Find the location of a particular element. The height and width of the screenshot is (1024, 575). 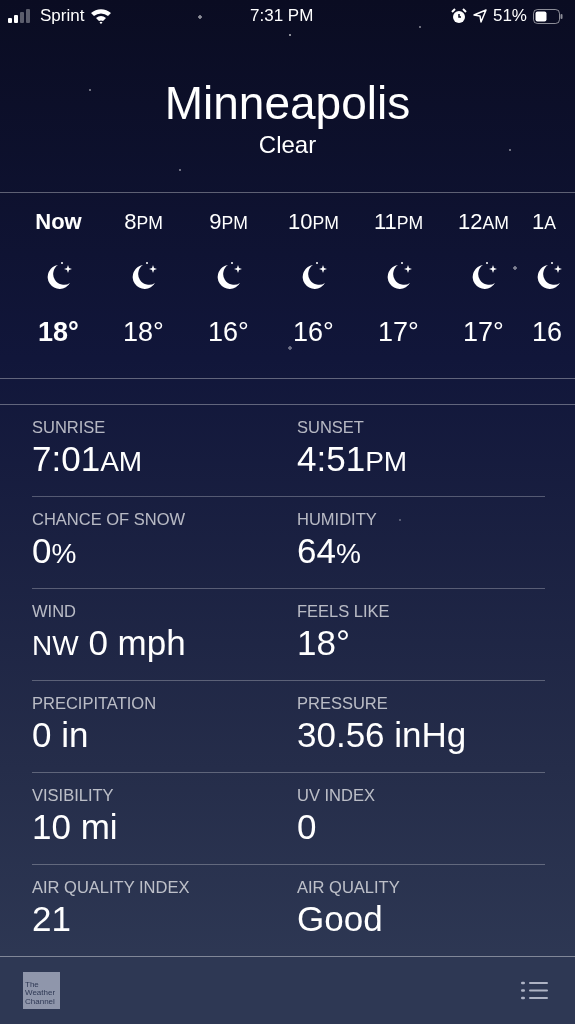

weather-channel-logo: The Weather Channel is located at coordinates (41, 990).